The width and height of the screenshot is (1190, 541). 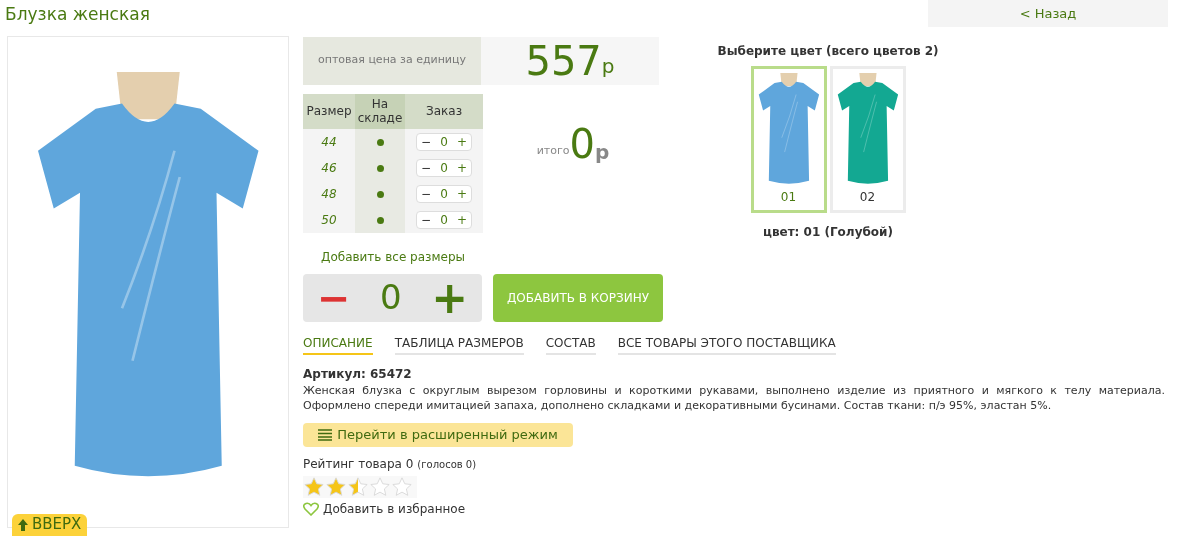 What do you see at coordinates (380, 111) in the screenshot?
I see `column-header: На складе` at bounding box center [380, 111].